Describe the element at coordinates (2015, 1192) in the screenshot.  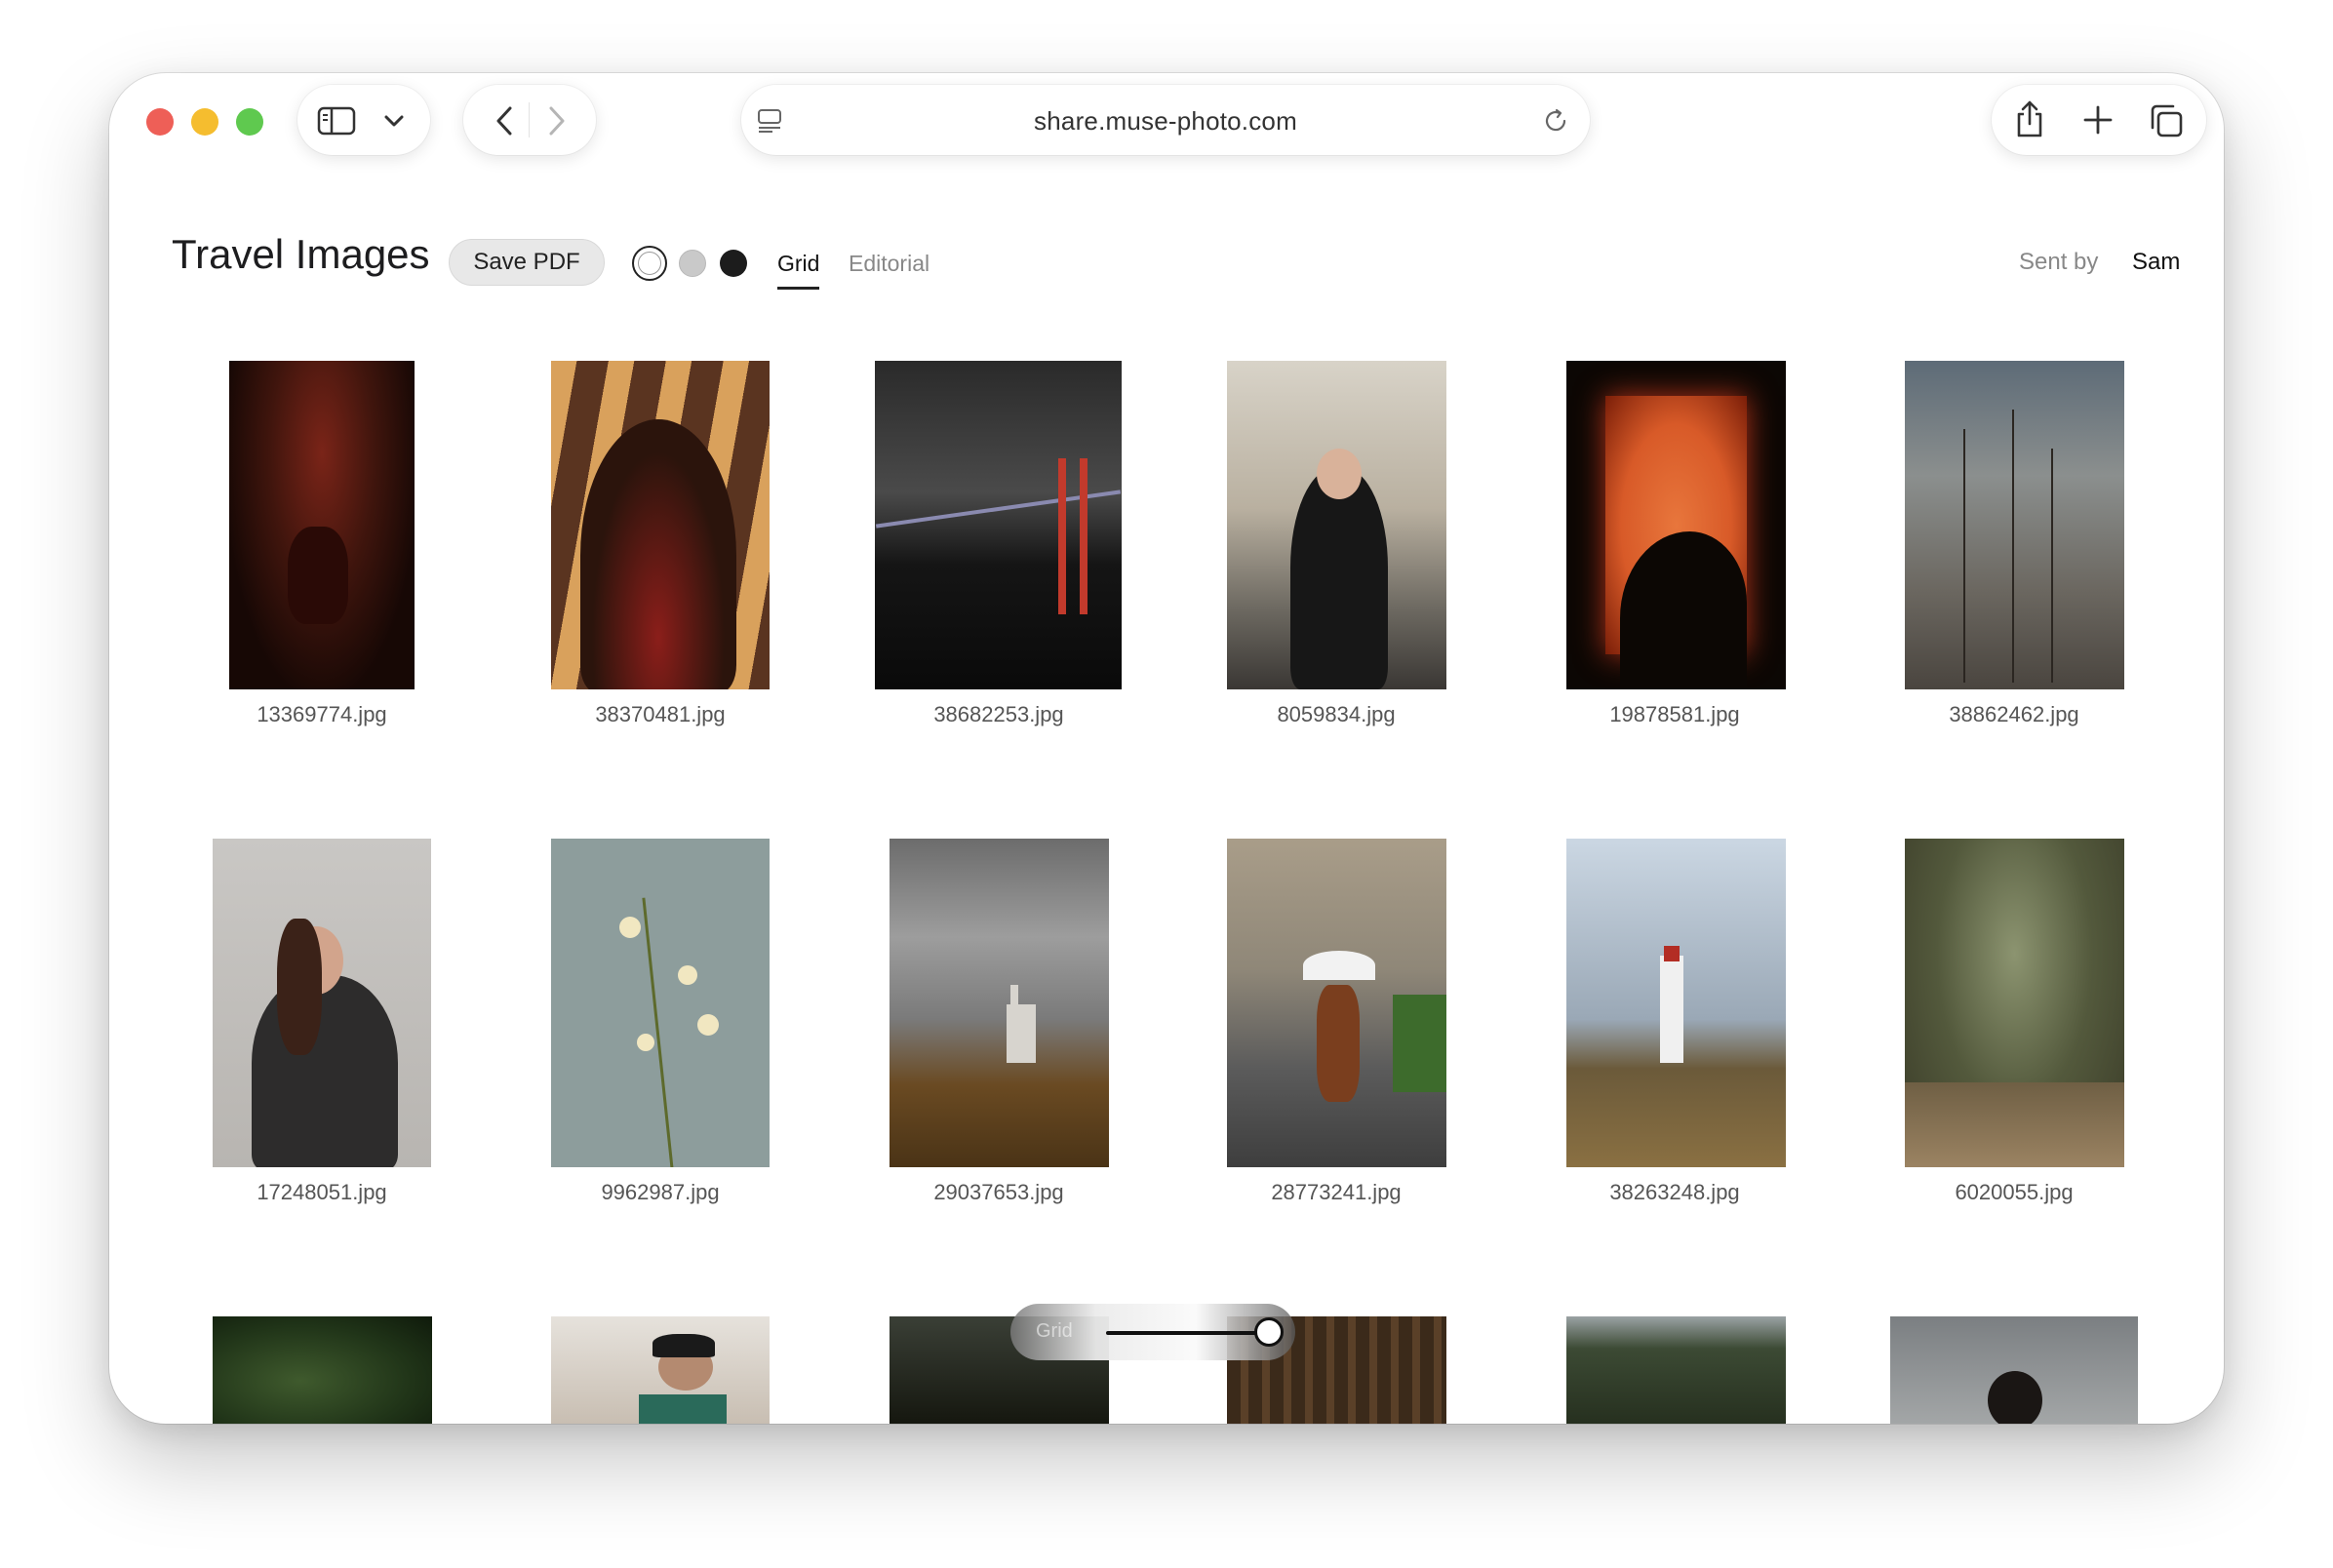
I see `image-filename: 6020055.jpg` at that location.